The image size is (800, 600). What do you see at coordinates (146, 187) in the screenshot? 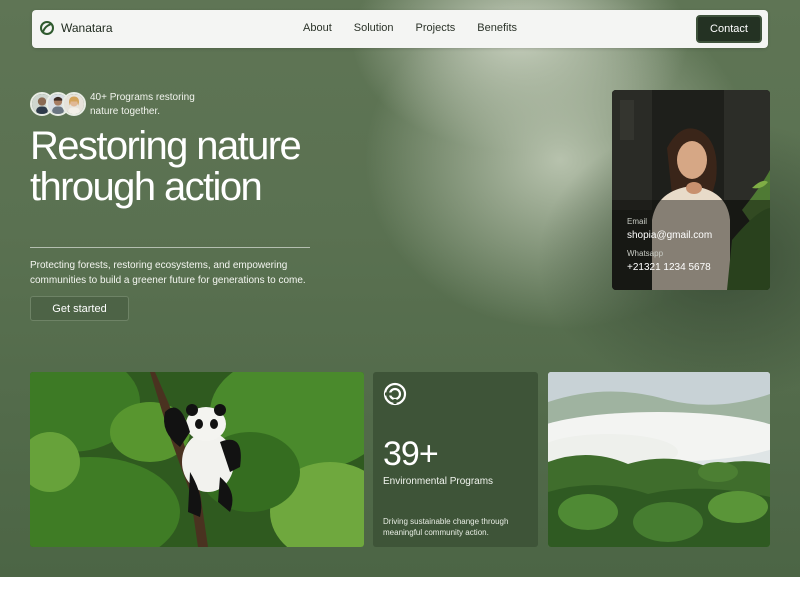
I see `headline-line-2: through action` at bounding box center [146, 187].